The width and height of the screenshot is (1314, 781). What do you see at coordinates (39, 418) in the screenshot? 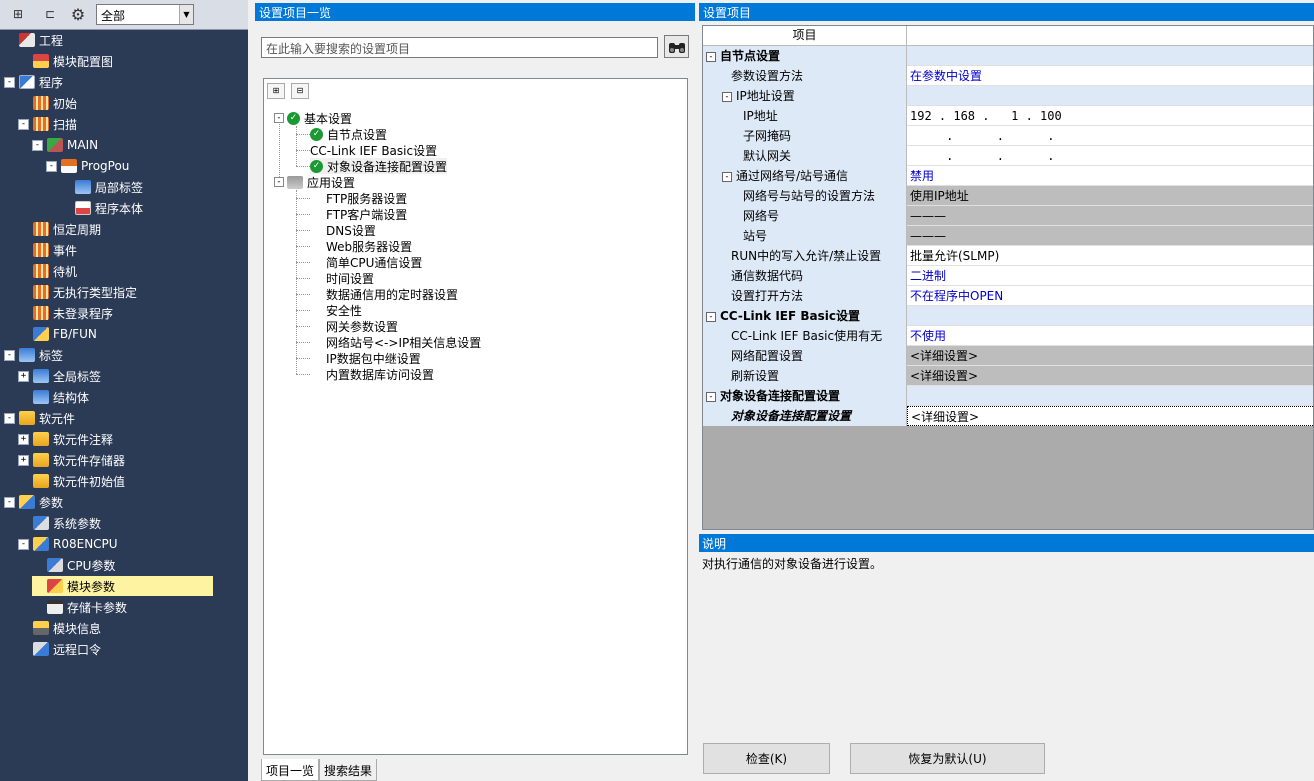
I see `nav-item: - 软元件` at bounding box center [39, 418].